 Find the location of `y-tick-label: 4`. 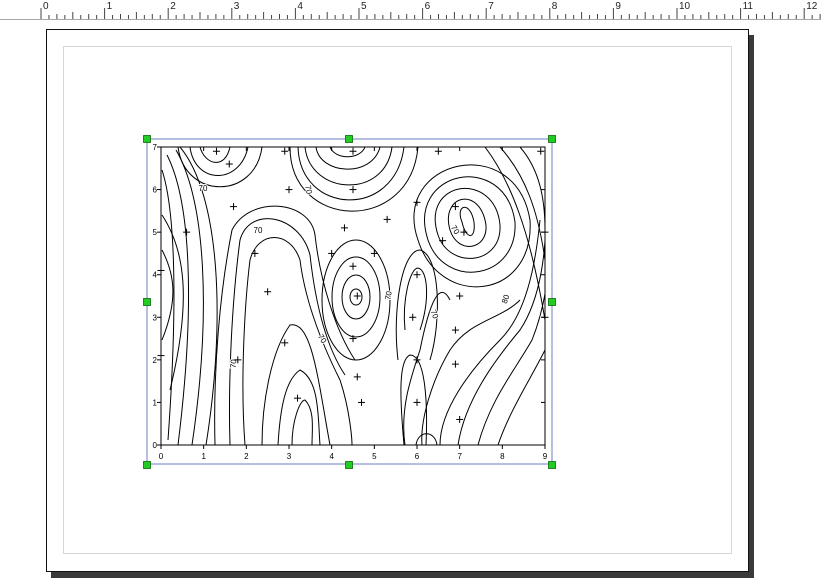

y-tick-label: 4 is located at coordinates (155, 275).